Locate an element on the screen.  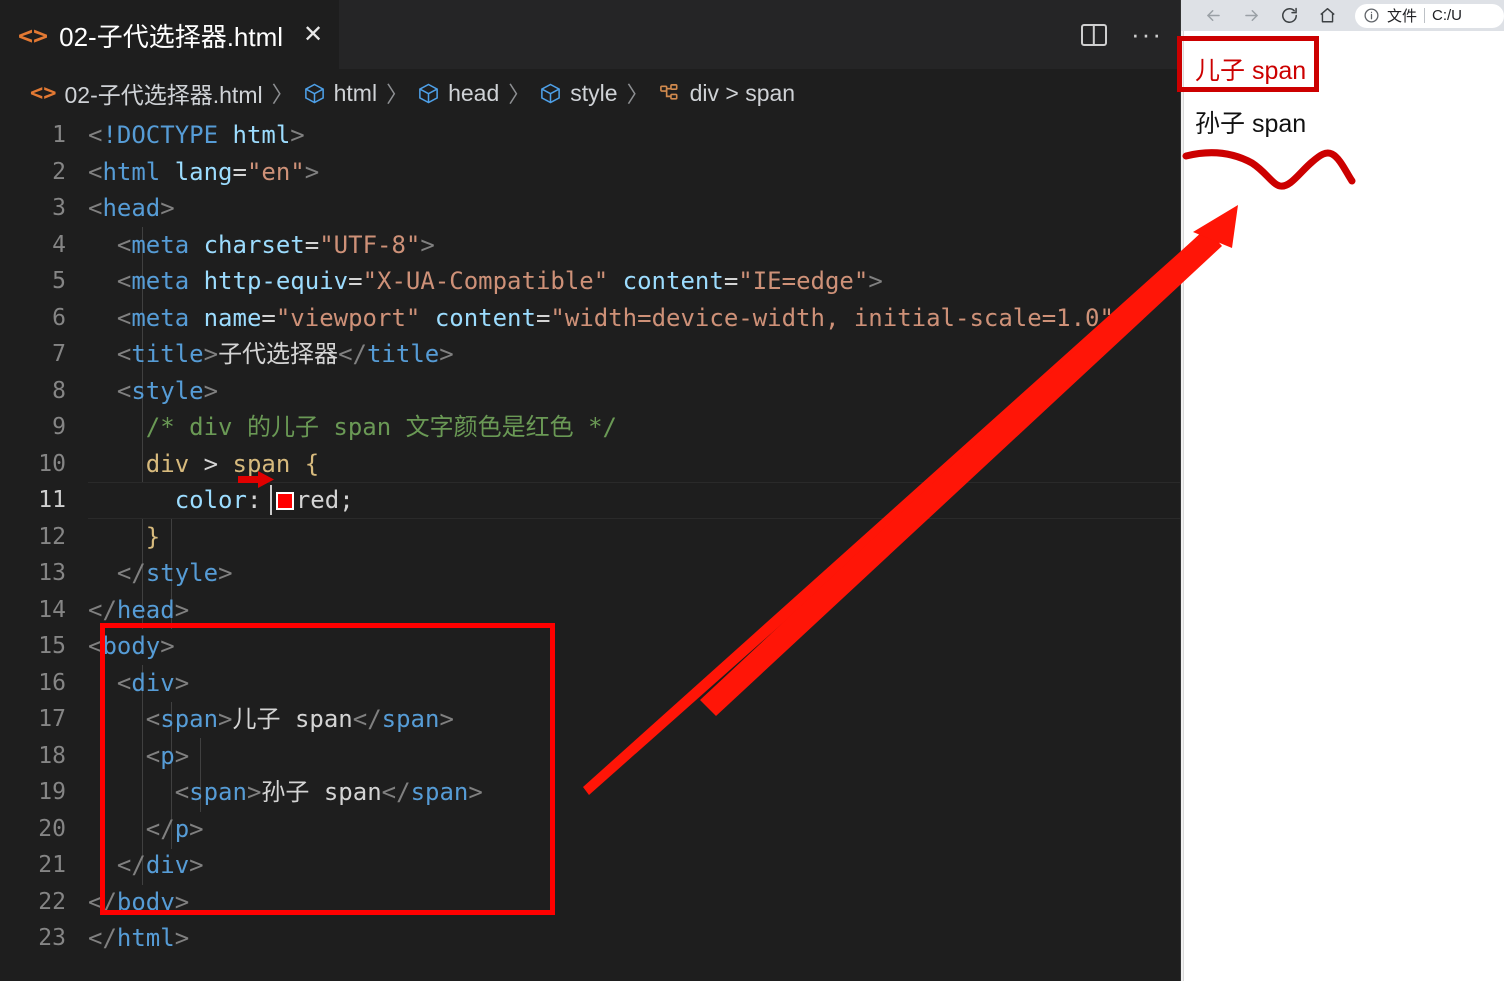
breadcrumb-label: style is located at coordinates (594, 92).